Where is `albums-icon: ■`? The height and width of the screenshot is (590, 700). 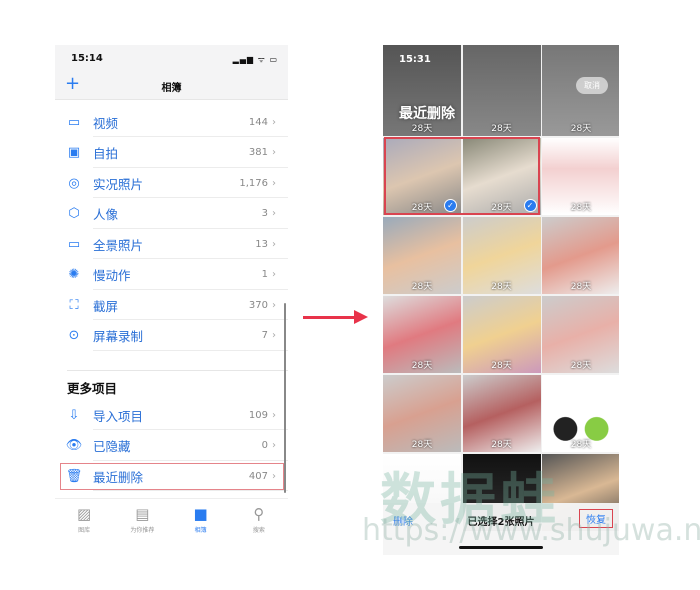
albums-icon: ■ is located at coordinates (200, 514).